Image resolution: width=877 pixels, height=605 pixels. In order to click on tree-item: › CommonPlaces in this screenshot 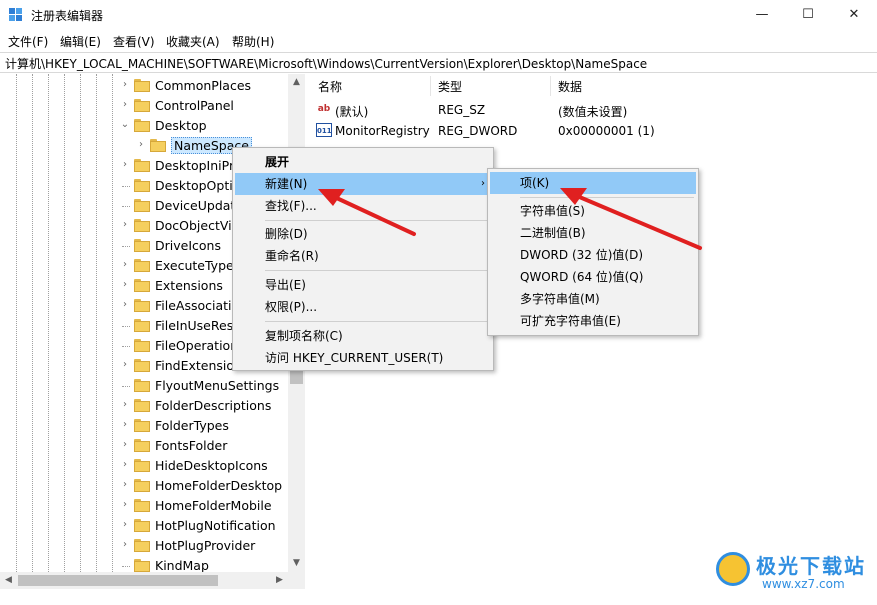, I will do `click(210, 86)`.